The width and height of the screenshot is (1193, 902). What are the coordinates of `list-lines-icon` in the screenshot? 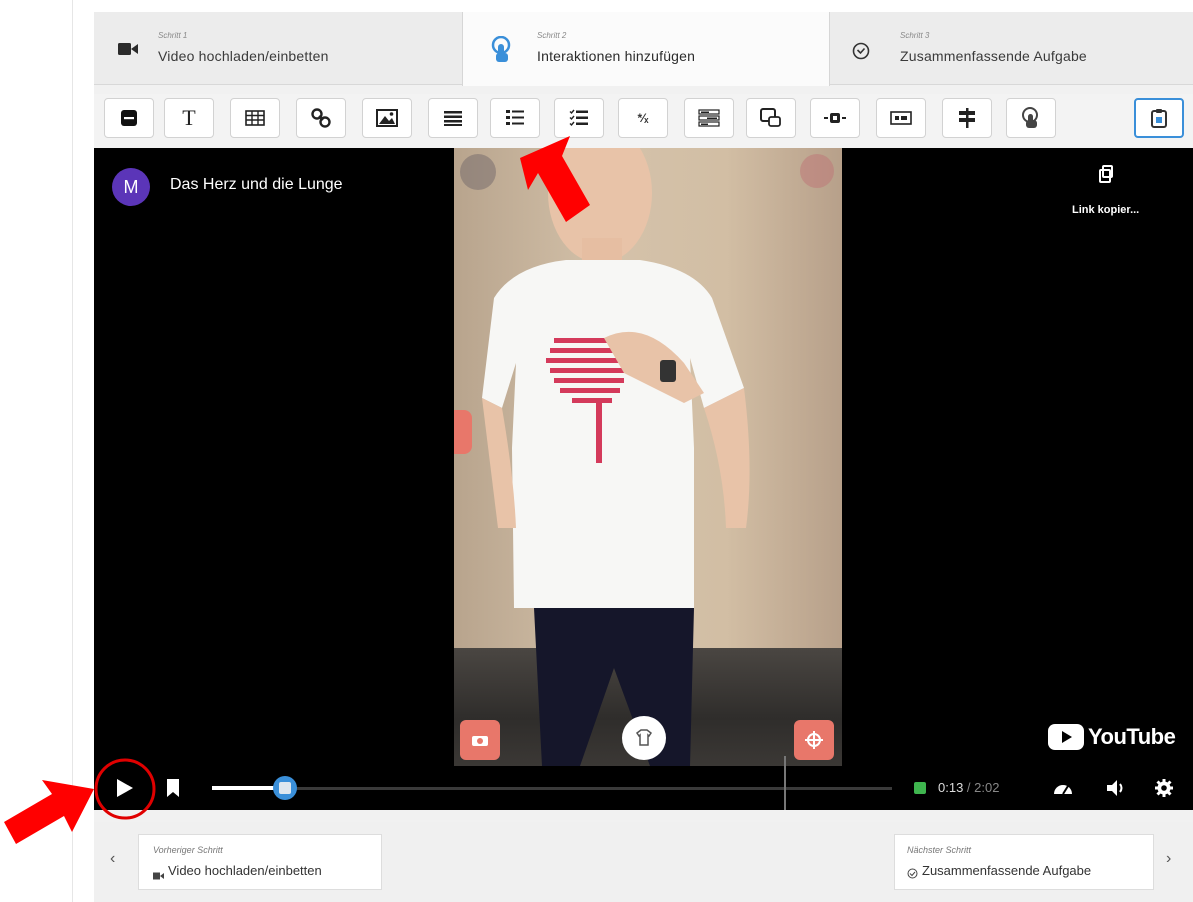 It's located at (453, 118).